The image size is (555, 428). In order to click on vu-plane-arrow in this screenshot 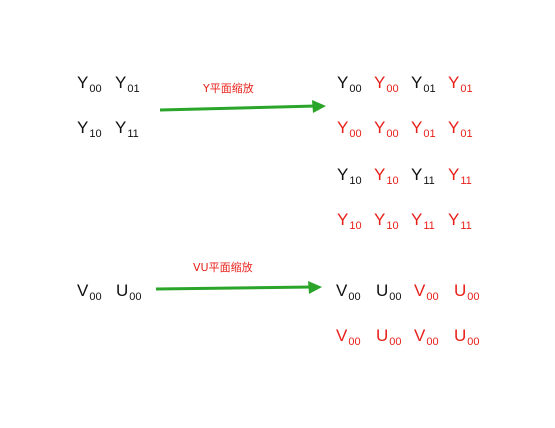, I will do `click(238, 287)`.